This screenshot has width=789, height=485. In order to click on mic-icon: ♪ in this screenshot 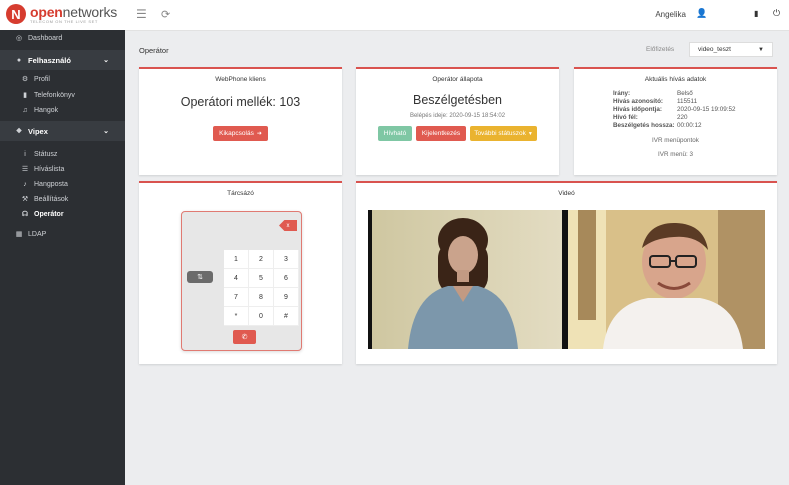, I will do `click(25, 184)`.